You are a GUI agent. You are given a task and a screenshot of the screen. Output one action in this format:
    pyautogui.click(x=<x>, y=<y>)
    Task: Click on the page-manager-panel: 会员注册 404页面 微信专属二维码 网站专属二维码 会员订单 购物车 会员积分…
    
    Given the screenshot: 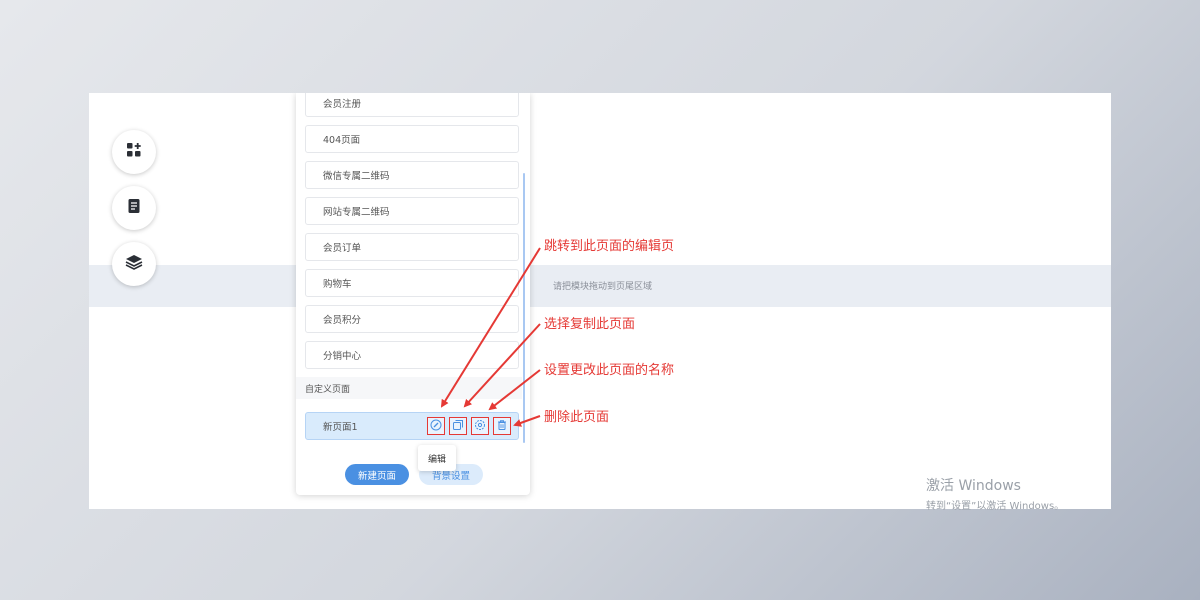 What is the action you would take?
    pyautogui.click(x=413, y=294)
    